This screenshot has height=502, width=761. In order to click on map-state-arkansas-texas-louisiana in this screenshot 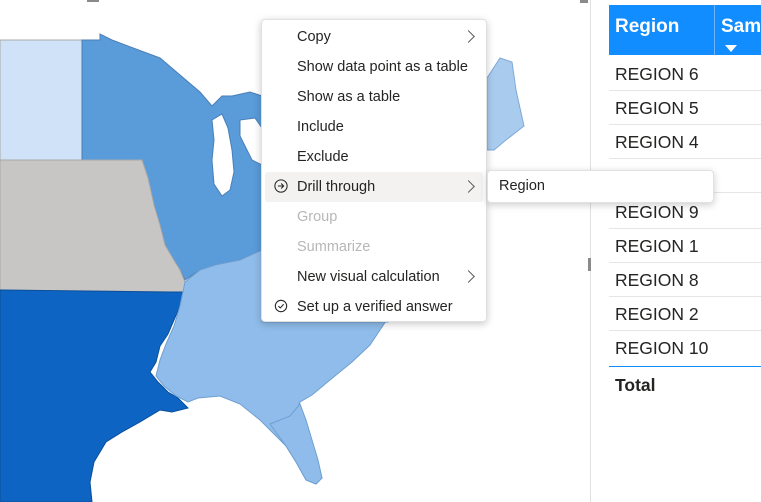, I will do `click(94, 395)`.